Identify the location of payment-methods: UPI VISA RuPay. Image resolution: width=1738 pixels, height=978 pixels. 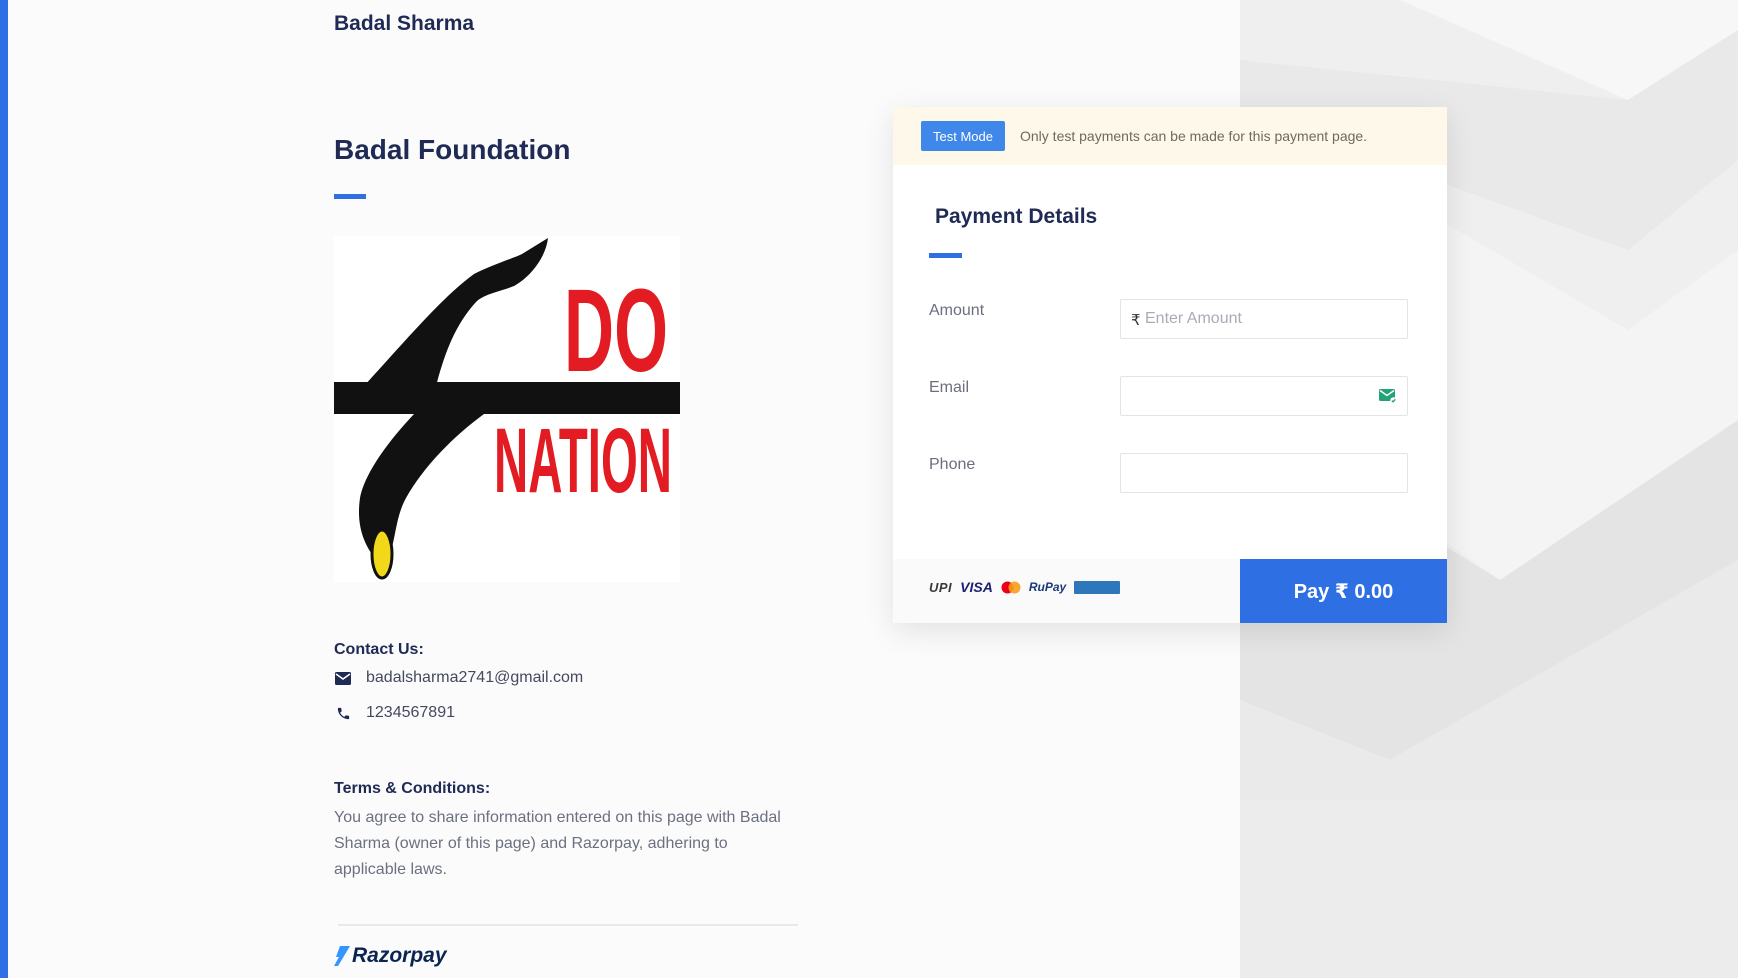
(1025, 587).